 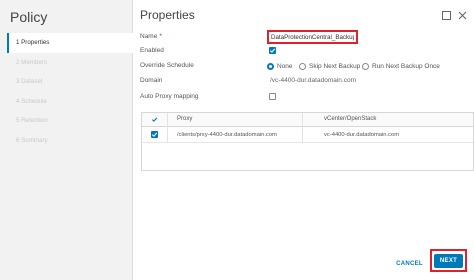 I want to click on step-schedule: 4 Schedule, so click(x=31, y=101).